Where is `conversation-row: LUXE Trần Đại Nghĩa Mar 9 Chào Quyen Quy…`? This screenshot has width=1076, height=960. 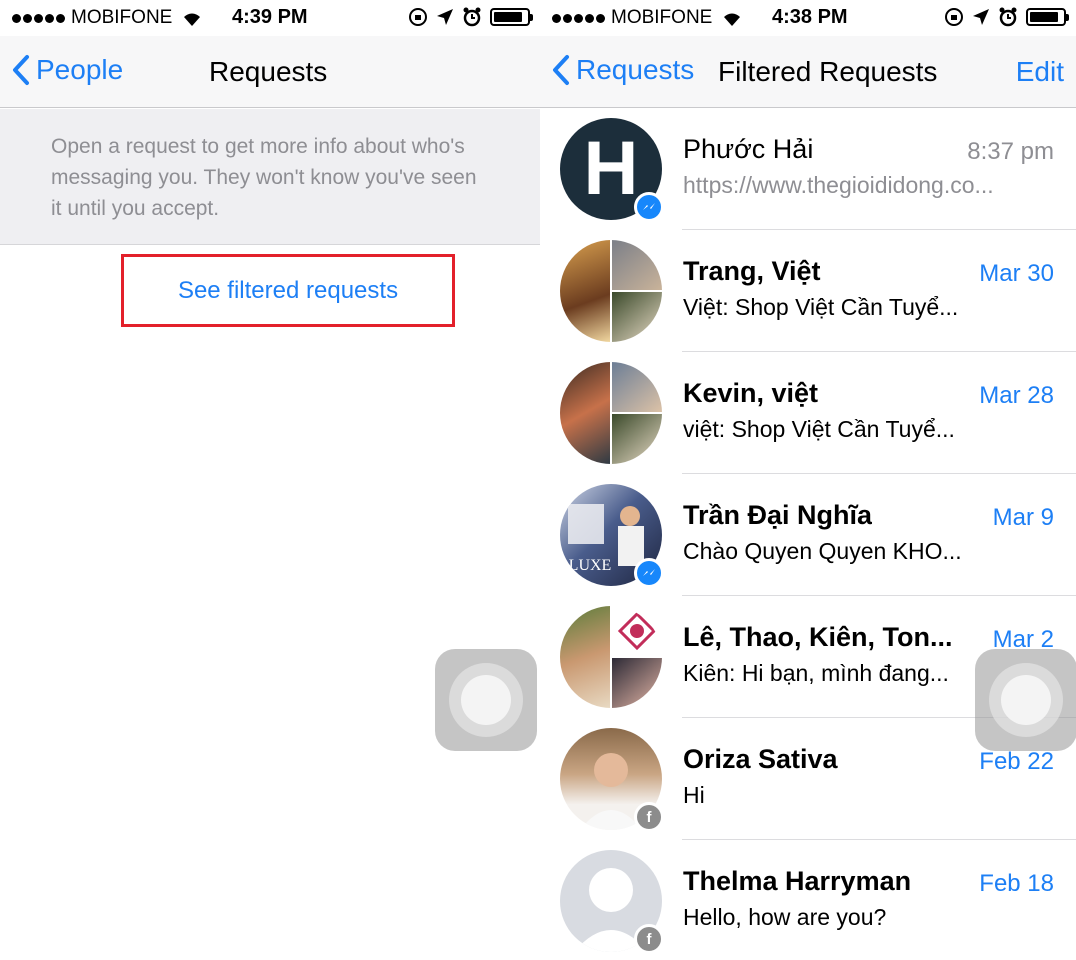
conversation-row: LUXE Trần Đại Nghĩa Mar 9 Chào Quyen Quy… is located at coordinates (808, 535).